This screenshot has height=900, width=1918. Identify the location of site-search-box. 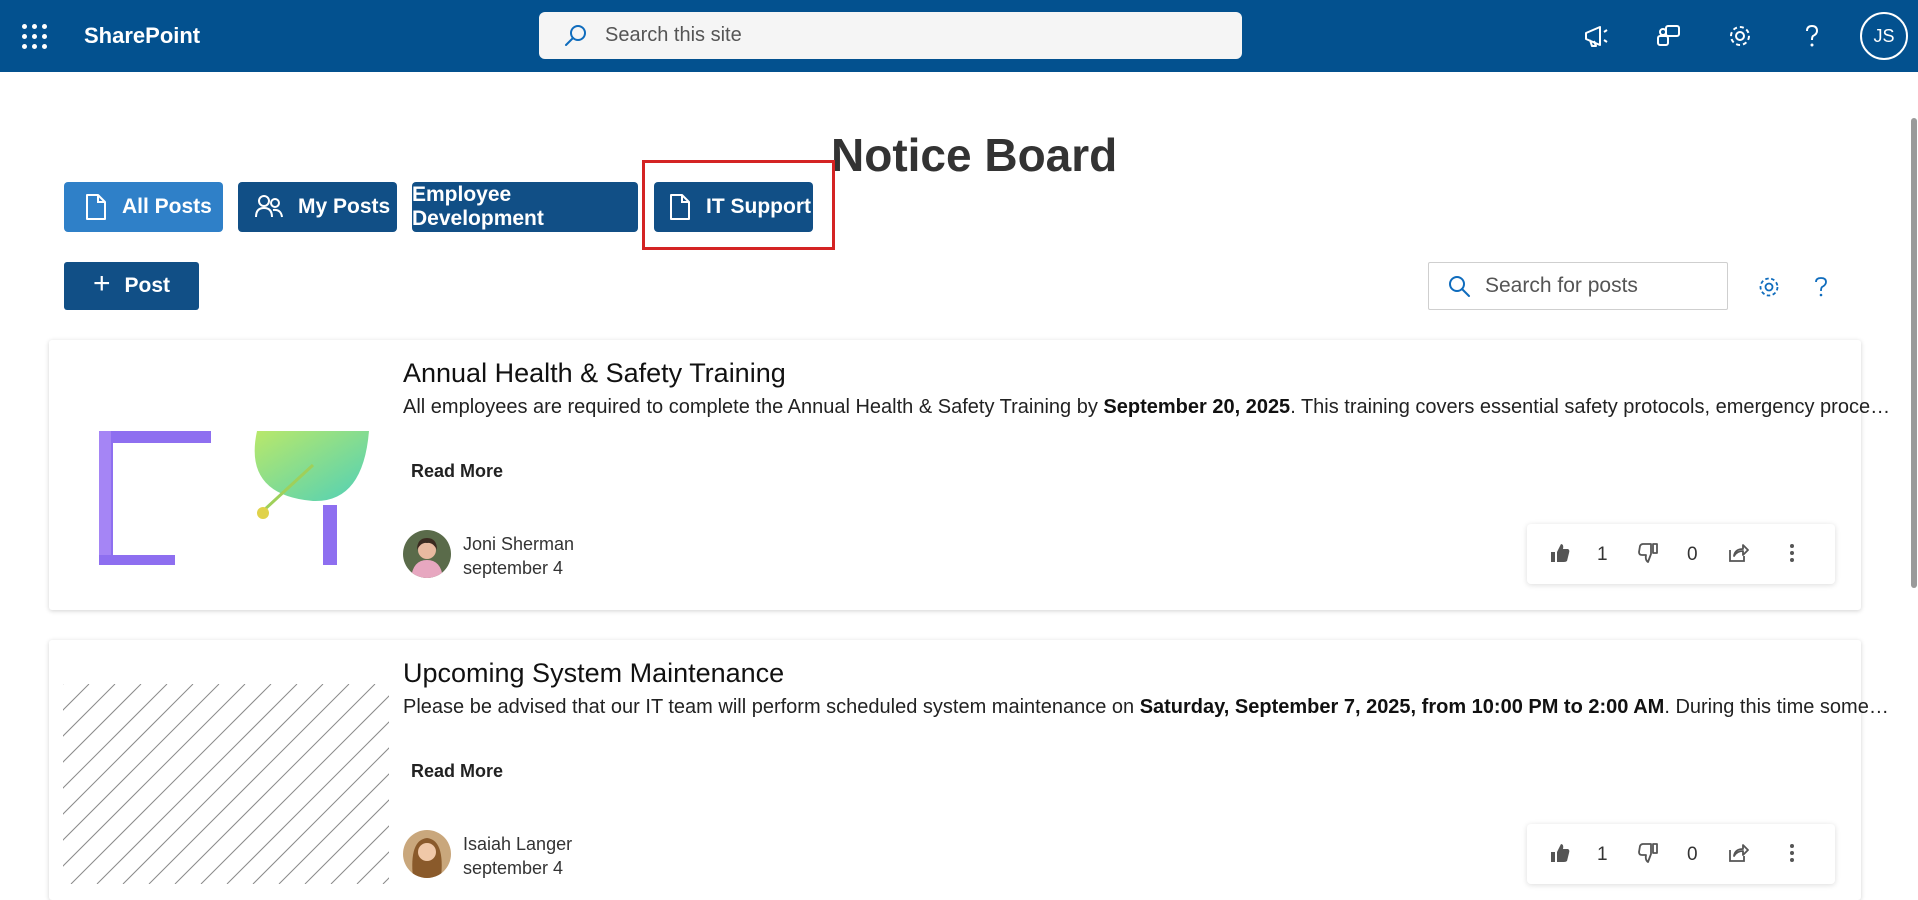
(890, 35).